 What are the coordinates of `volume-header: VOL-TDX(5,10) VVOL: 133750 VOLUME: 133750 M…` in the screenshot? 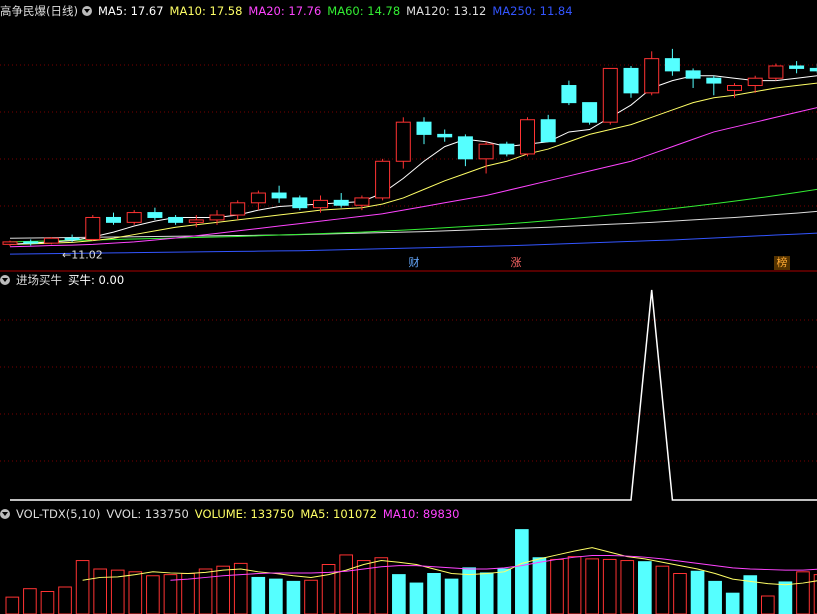 It's located at (235, 514).